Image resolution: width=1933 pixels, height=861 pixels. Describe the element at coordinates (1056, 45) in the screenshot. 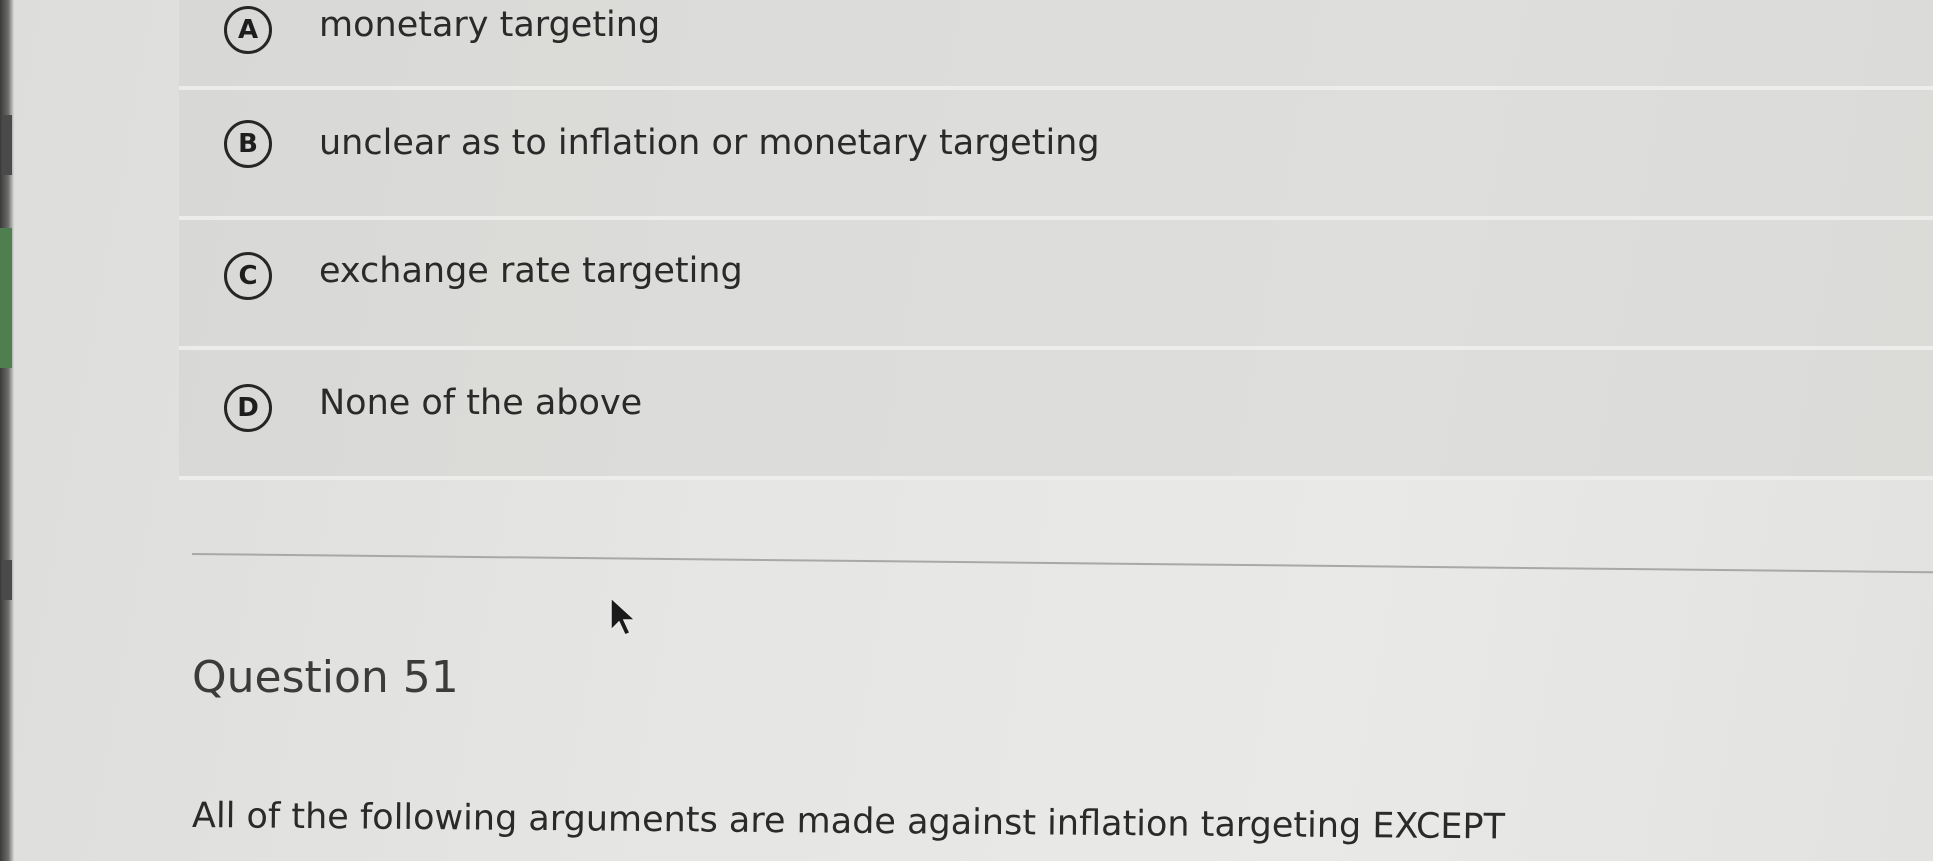

I see `answer-option-a: A monetary targeting` at that location.